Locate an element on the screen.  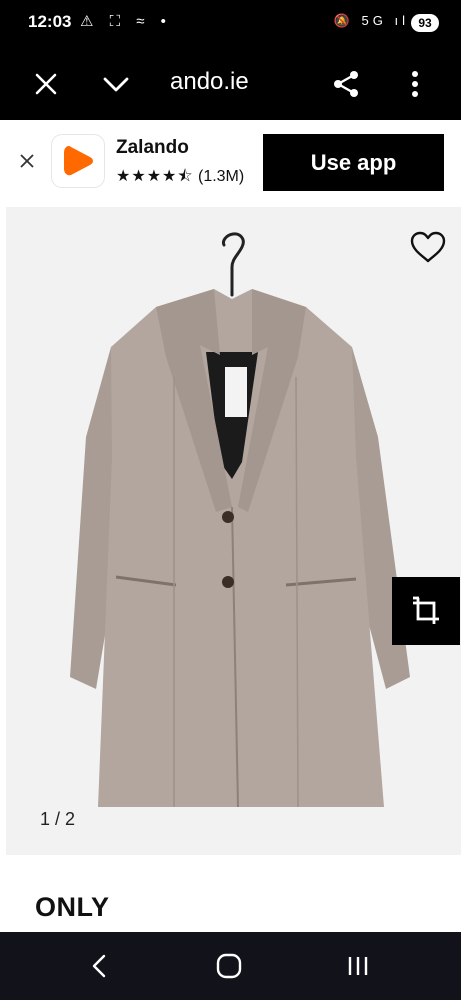
close-tab-button is located at coordinates (46, 84).